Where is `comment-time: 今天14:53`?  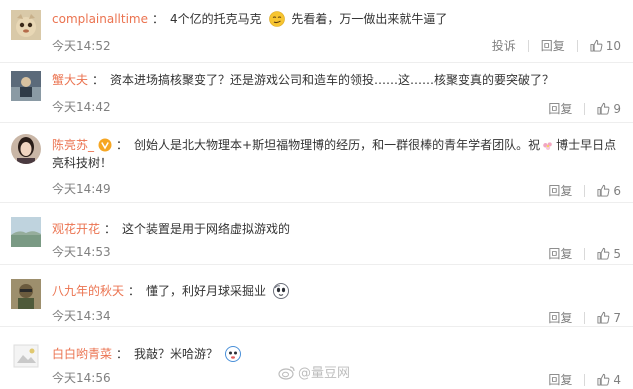 comment-time: 今天14:53 is located at coordinates (81, 252).